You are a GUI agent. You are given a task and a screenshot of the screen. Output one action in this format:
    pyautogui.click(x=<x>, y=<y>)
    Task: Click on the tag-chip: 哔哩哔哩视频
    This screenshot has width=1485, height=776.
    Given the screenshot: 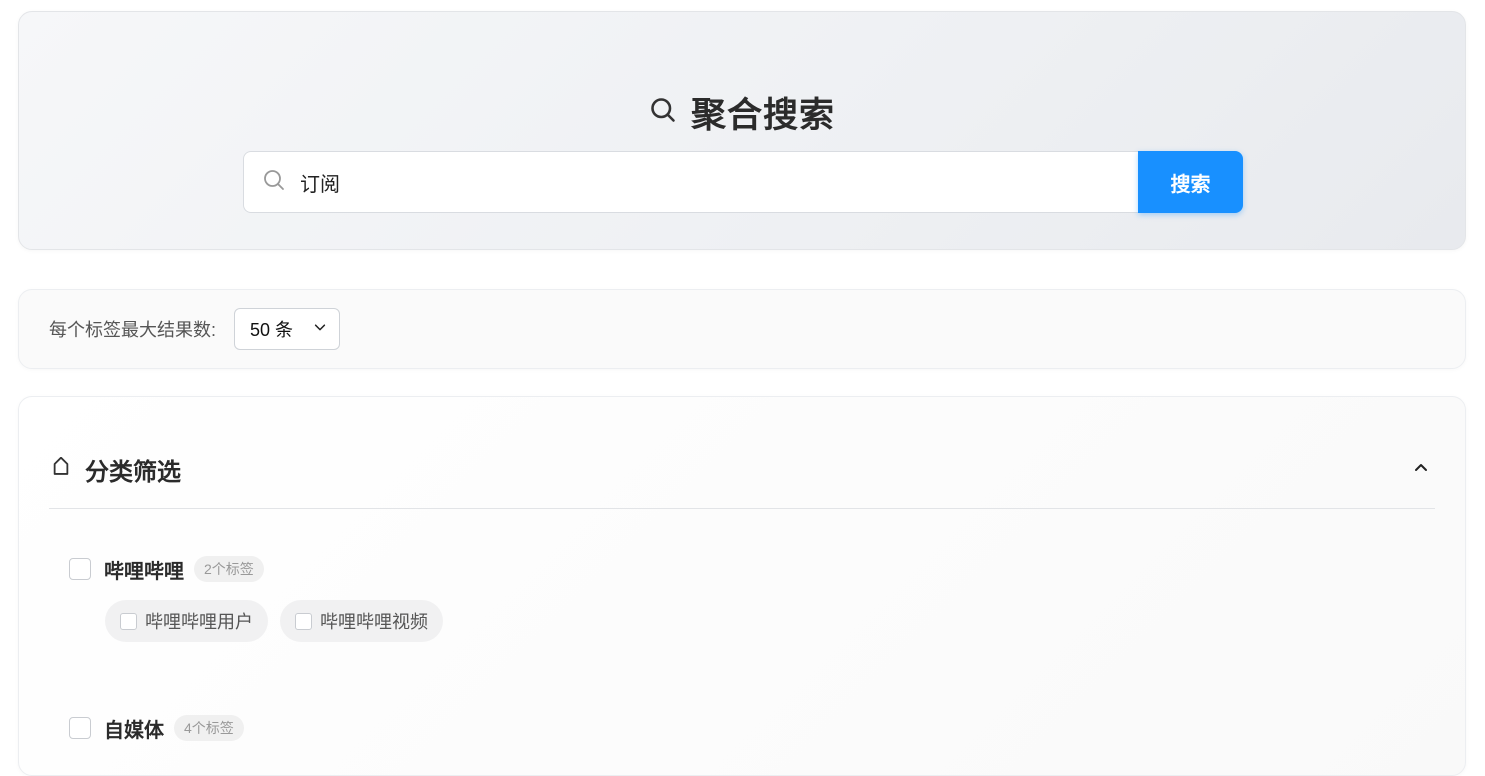 What is the action you would take?
    pyautogui.click(x=361, y=621)
    